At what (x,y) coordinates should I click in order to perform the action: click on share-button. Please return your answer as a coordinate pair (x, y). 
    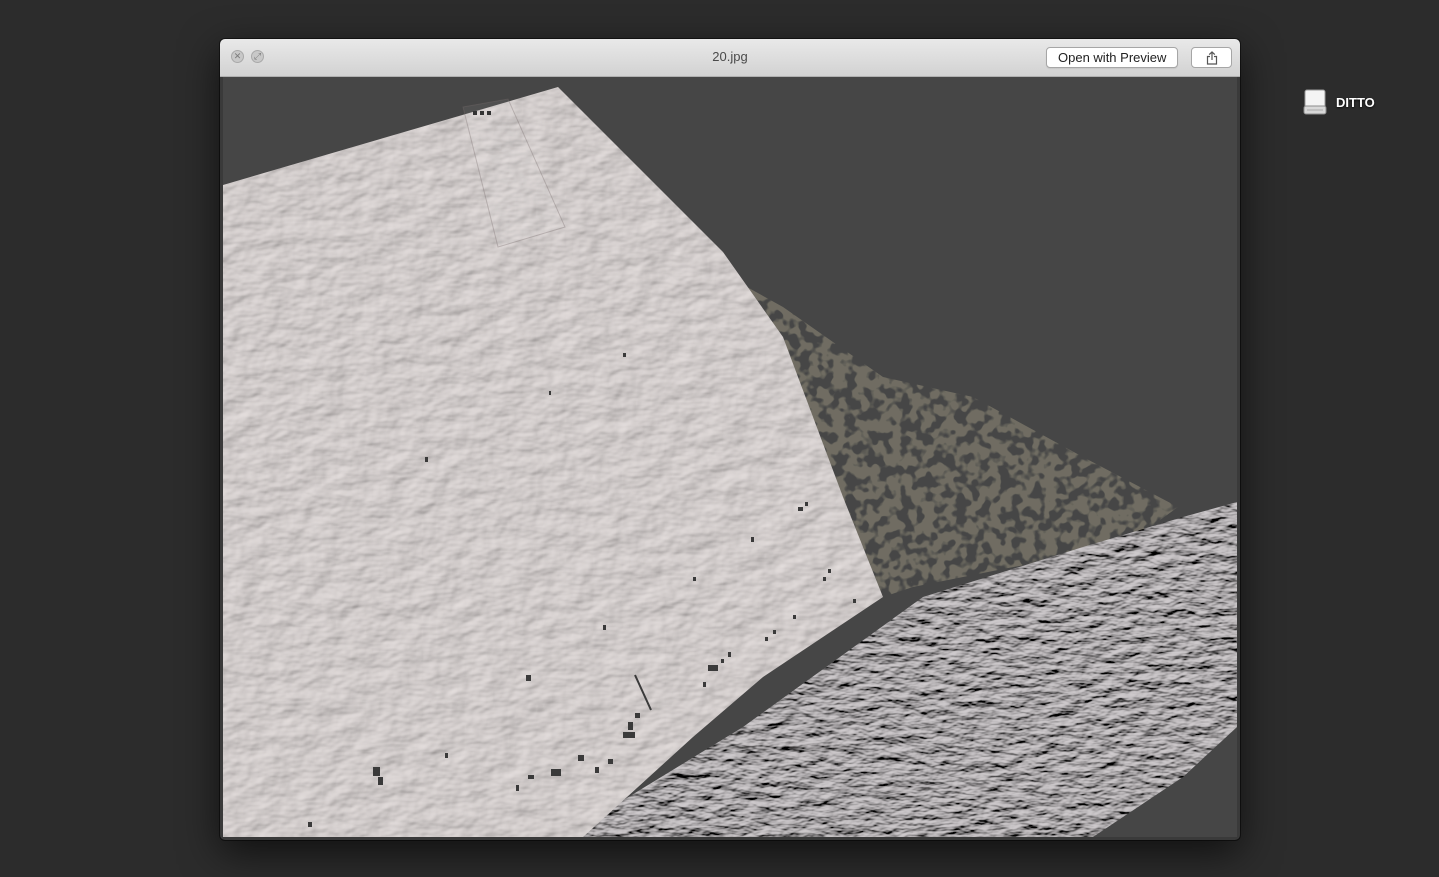
    Looking at the image, I should click on (1211, 57).